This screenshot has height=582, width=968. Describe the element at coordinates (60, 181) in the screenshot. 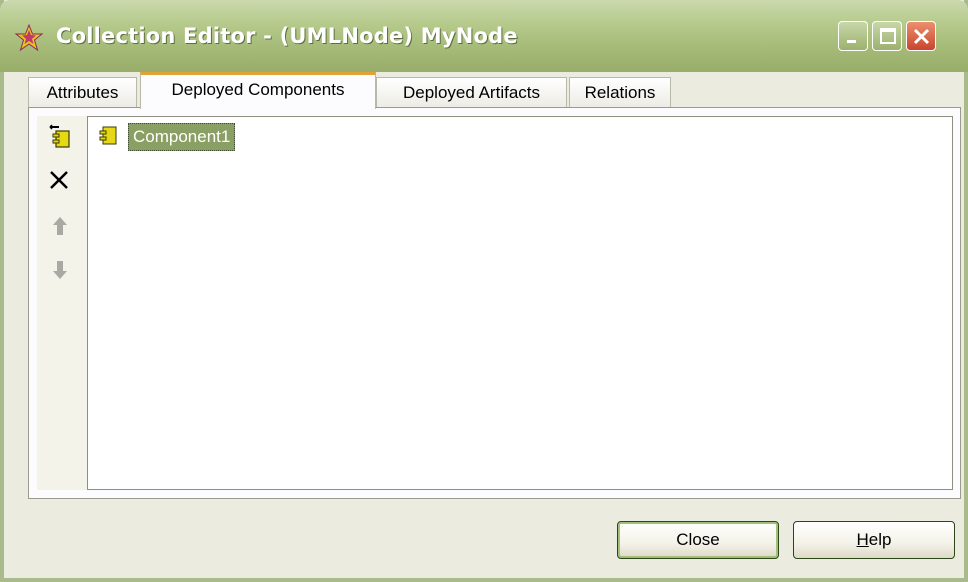

I see `delete-icon` at that location.